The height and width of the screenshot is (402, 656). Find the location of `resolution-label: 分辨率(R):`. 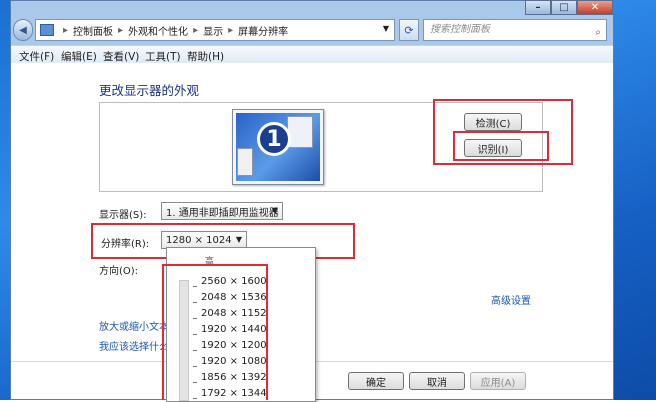

resolution-label: 分辨率(R): is located at coordinates (125, 244).